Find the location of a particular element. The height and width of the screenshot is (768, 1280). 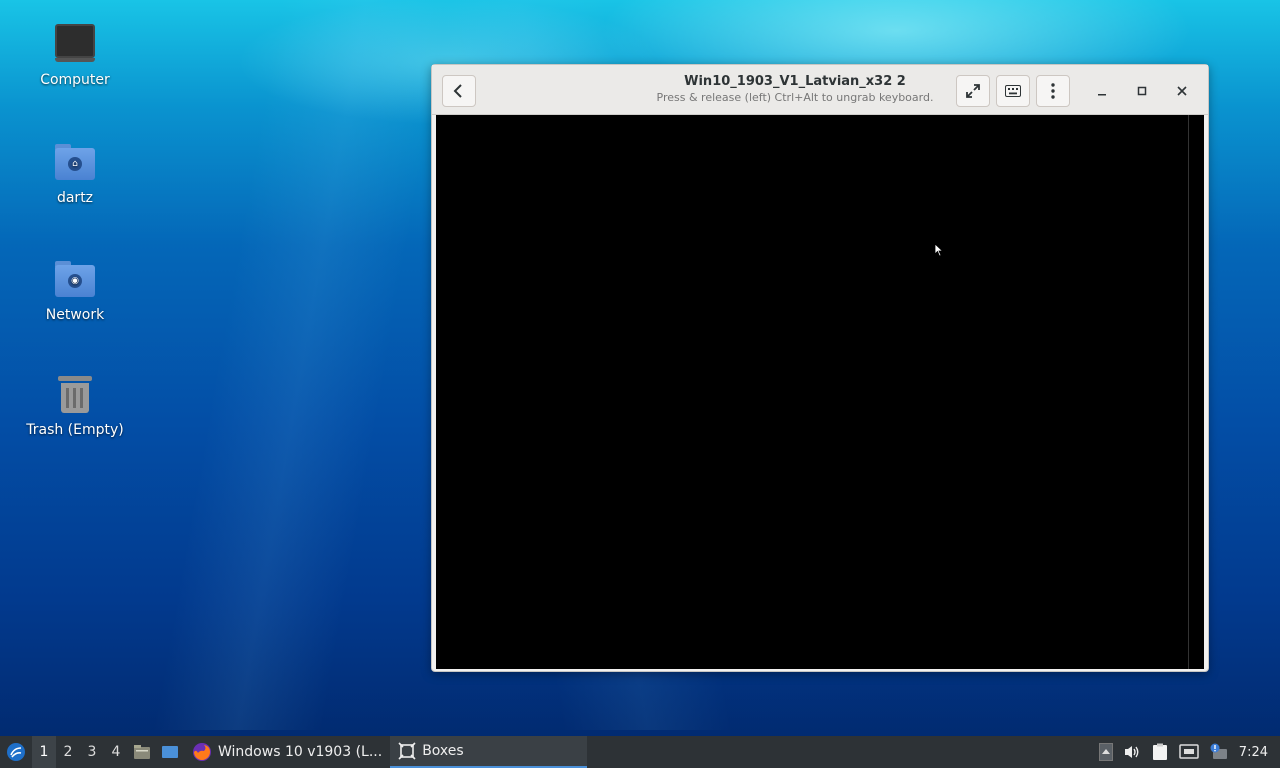

lubuntu-logo-icon is located at coordinates (16, 752).